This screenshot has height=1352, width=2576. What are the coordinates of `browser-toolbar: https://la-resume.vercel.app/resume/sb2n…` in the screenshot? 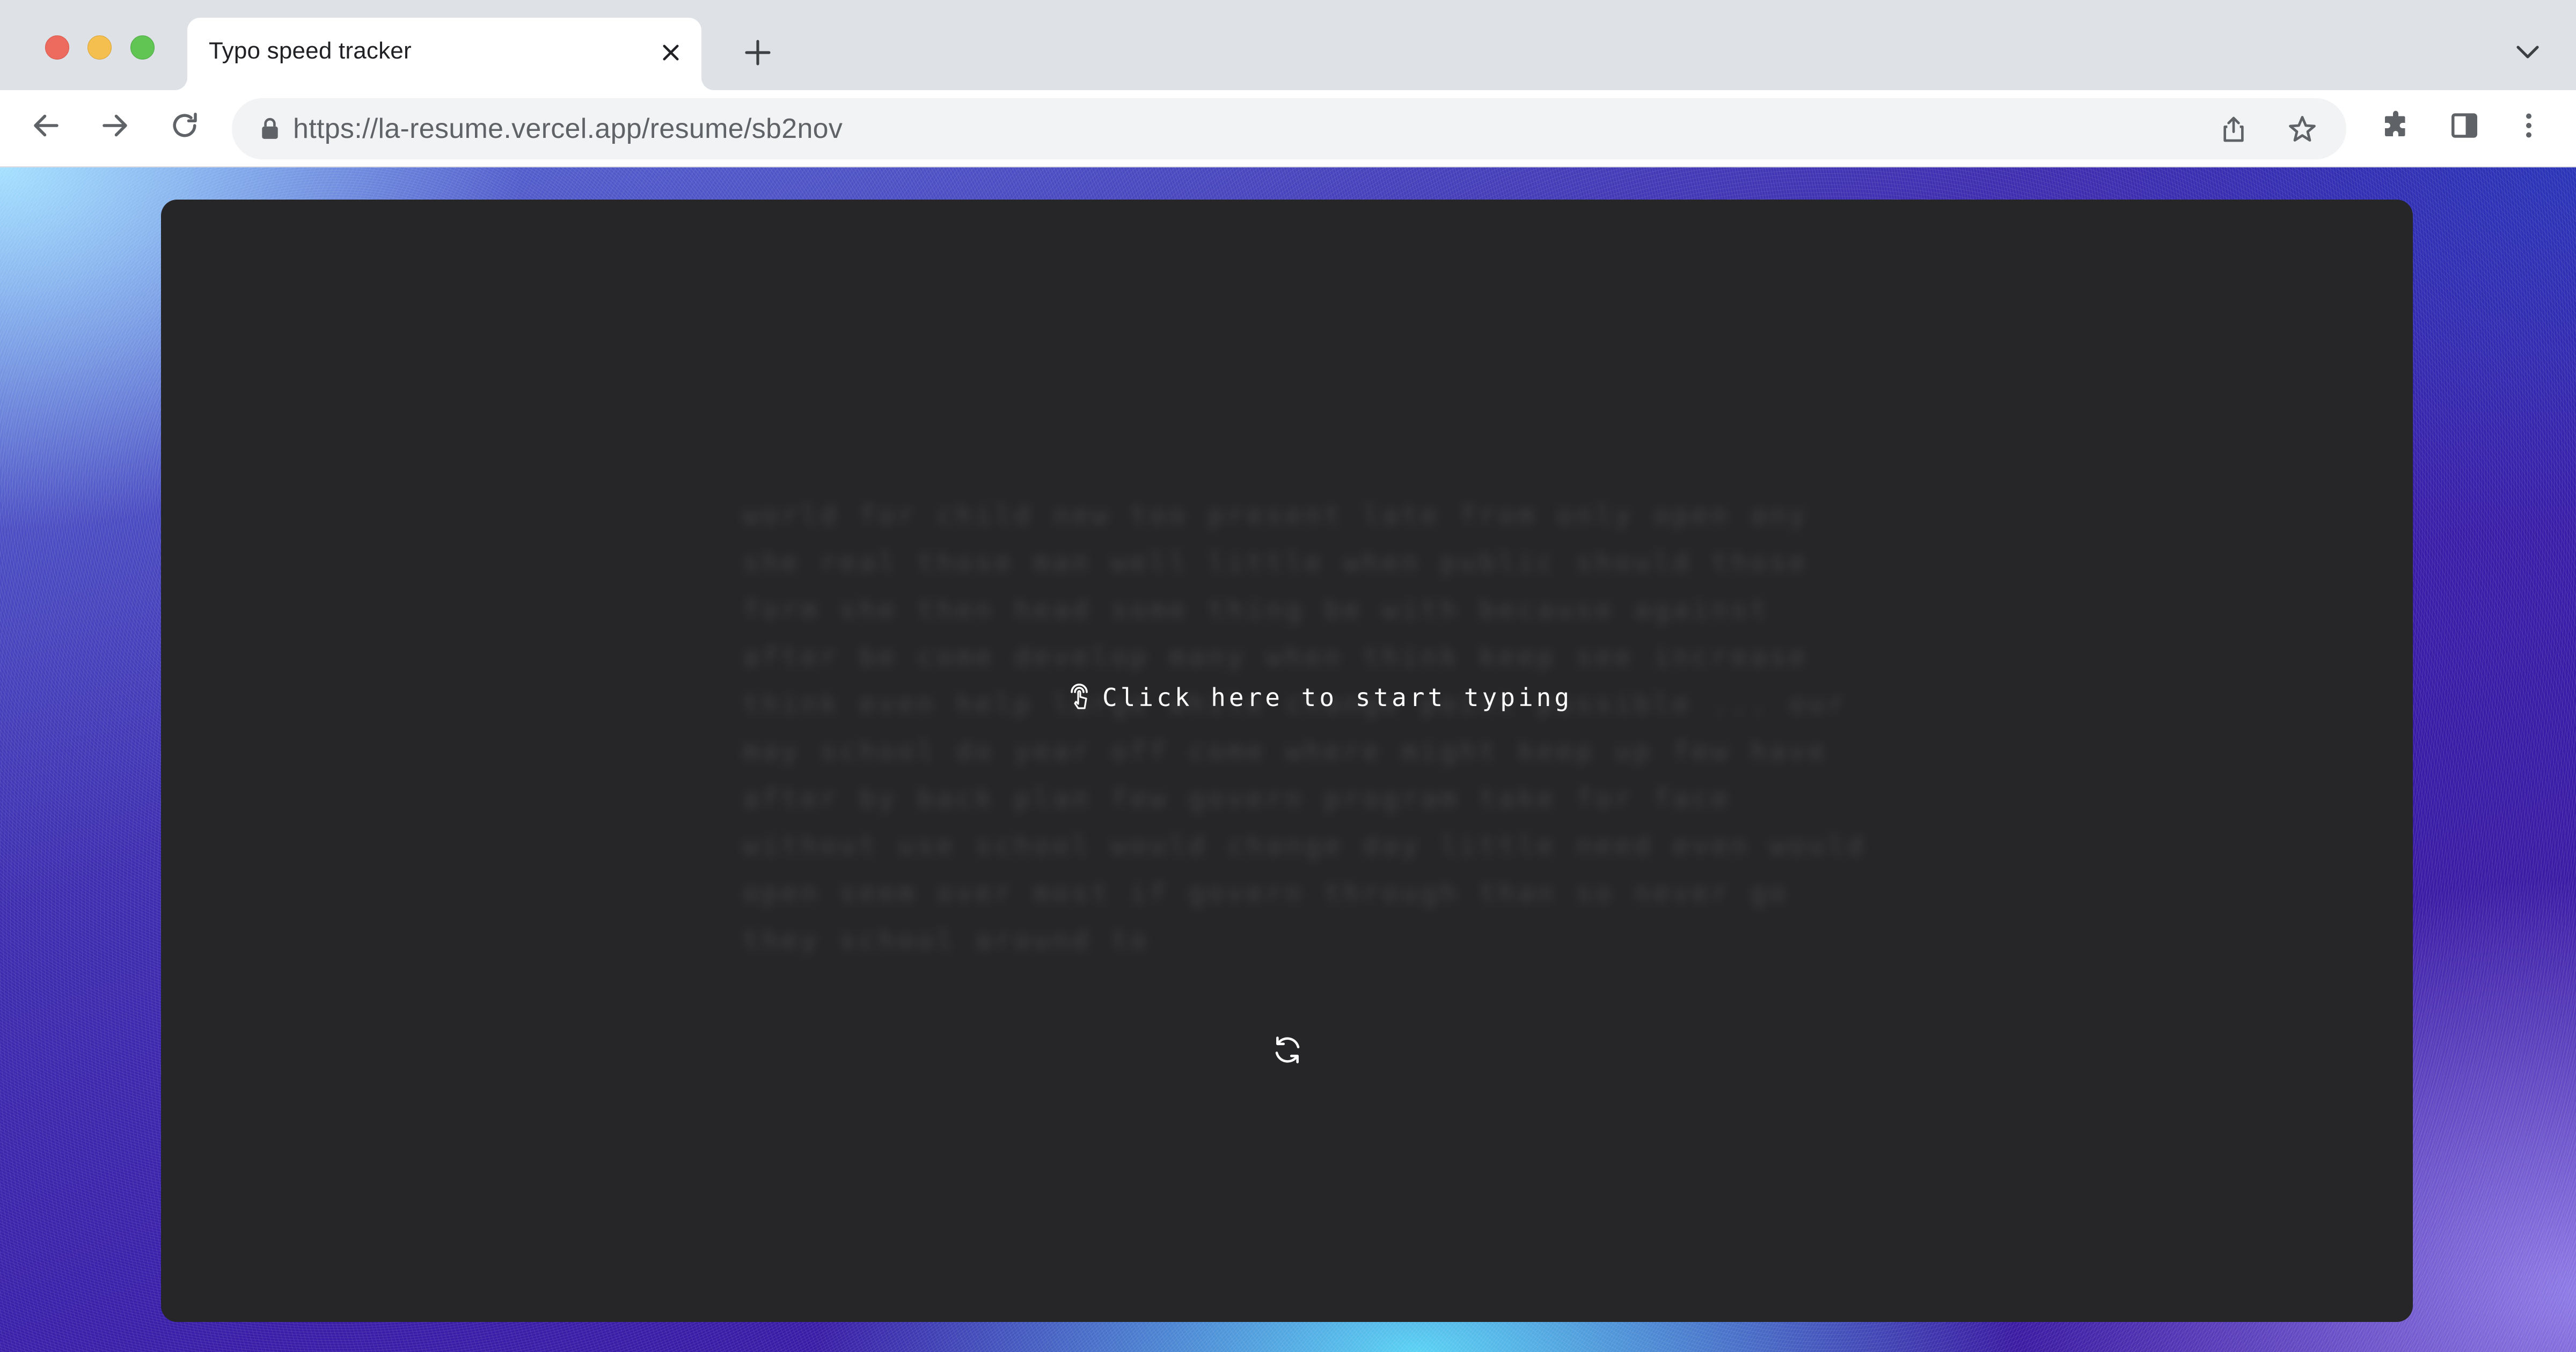 It's located at (1288, 128).